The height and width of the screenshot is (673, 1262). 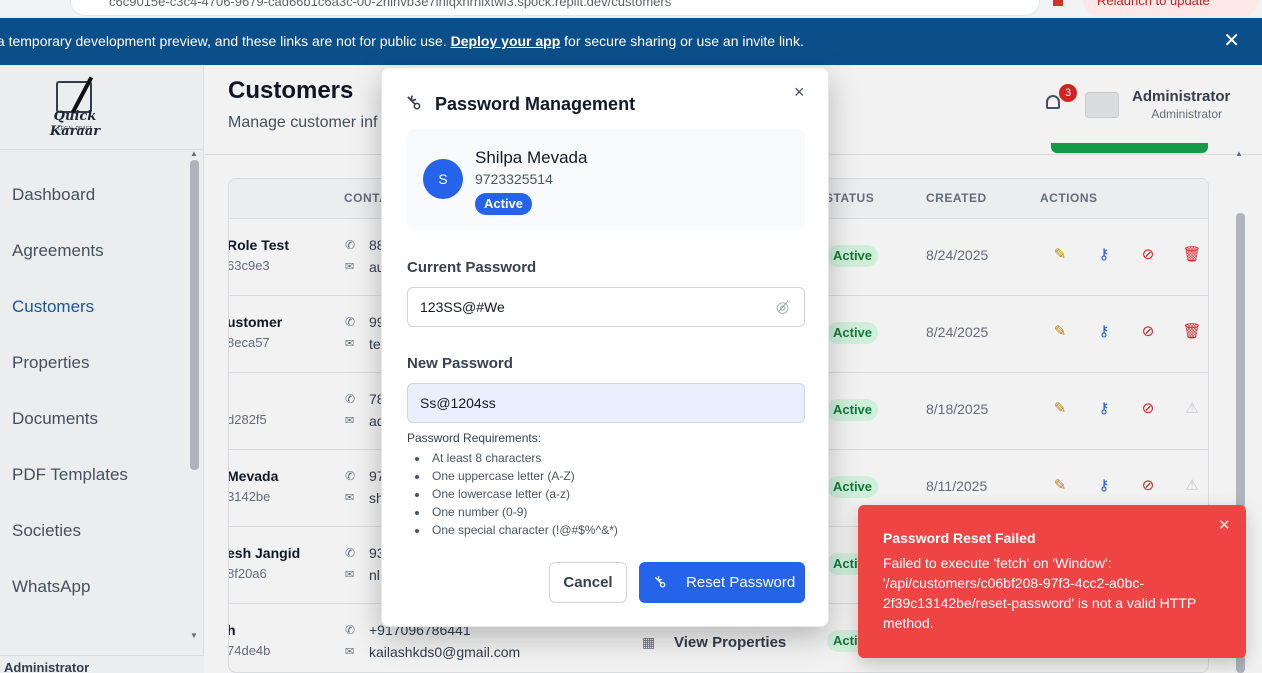 I want to click on current-password-field, so click(x=606, y=307).